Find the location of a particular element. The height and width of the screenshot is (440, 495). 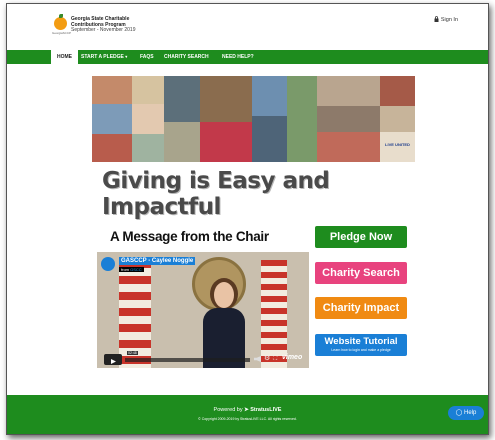

hero-collage: LIVE UNITED is located at coordinates (253, 119).